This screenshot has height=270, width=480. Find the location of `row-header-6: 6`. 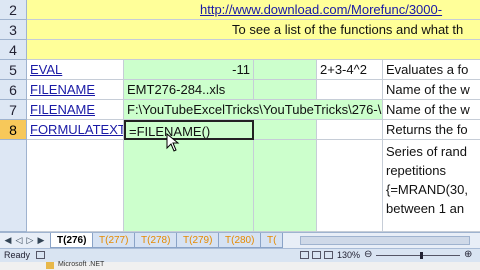

row-header-6: 6 is located at coordinates (13, 90).